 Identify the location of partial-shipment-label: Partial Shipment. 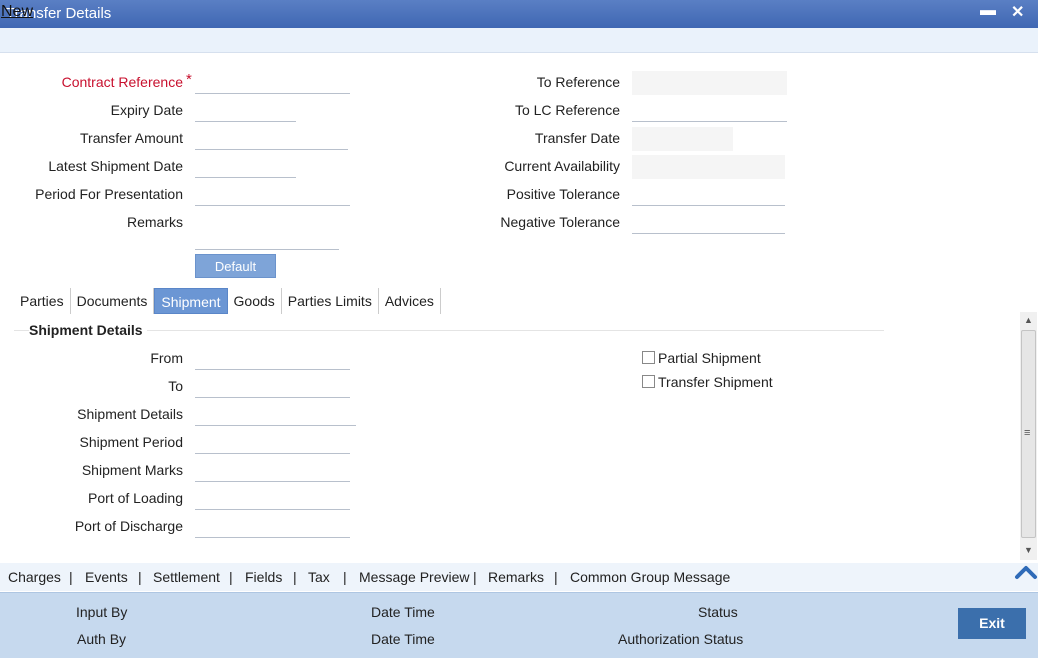
(709, 358).